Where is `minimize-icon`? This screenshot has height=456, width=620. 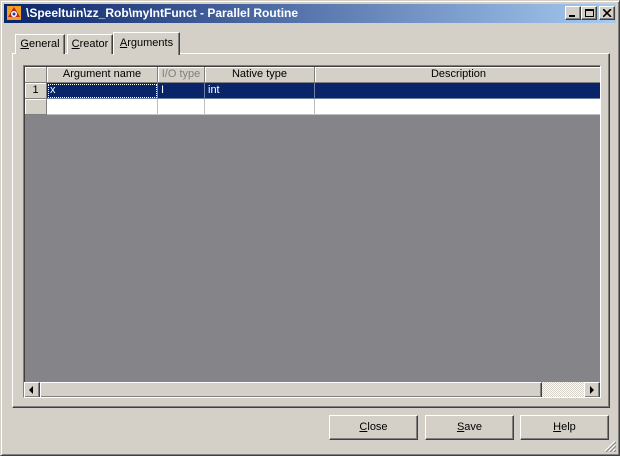 minimize-icon is located at coordinates (572, 16).